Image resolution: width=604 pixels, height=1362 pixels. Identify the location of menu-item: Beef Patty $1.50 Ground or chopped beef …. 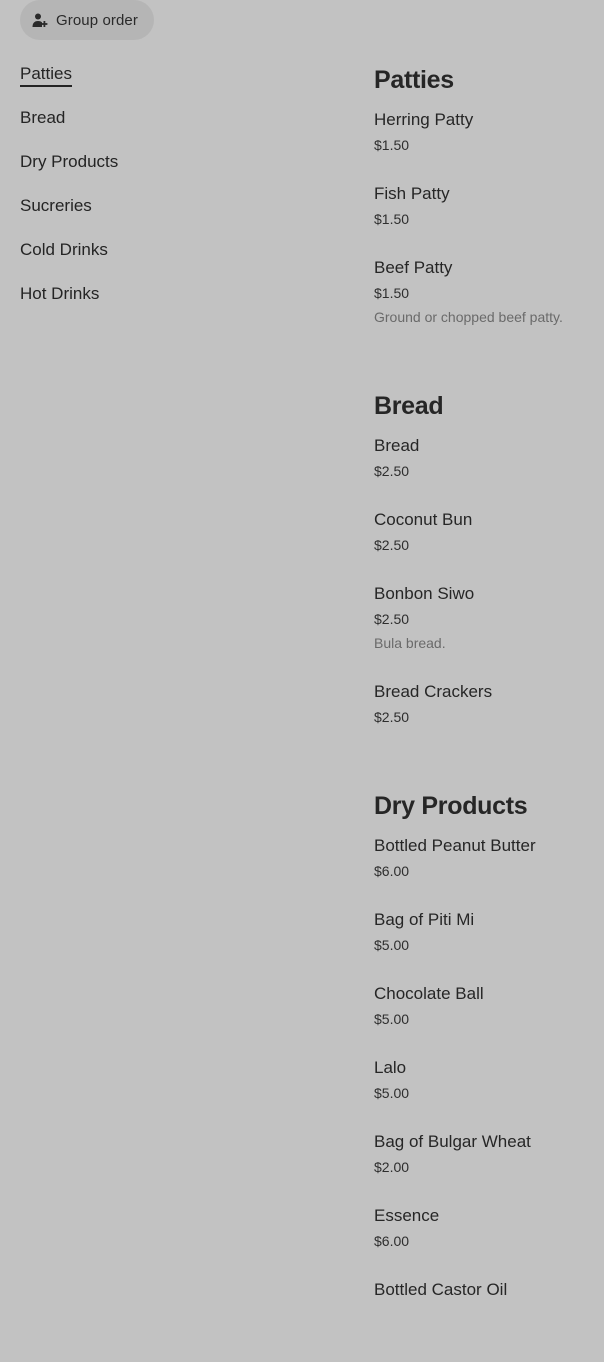
(487, 305).